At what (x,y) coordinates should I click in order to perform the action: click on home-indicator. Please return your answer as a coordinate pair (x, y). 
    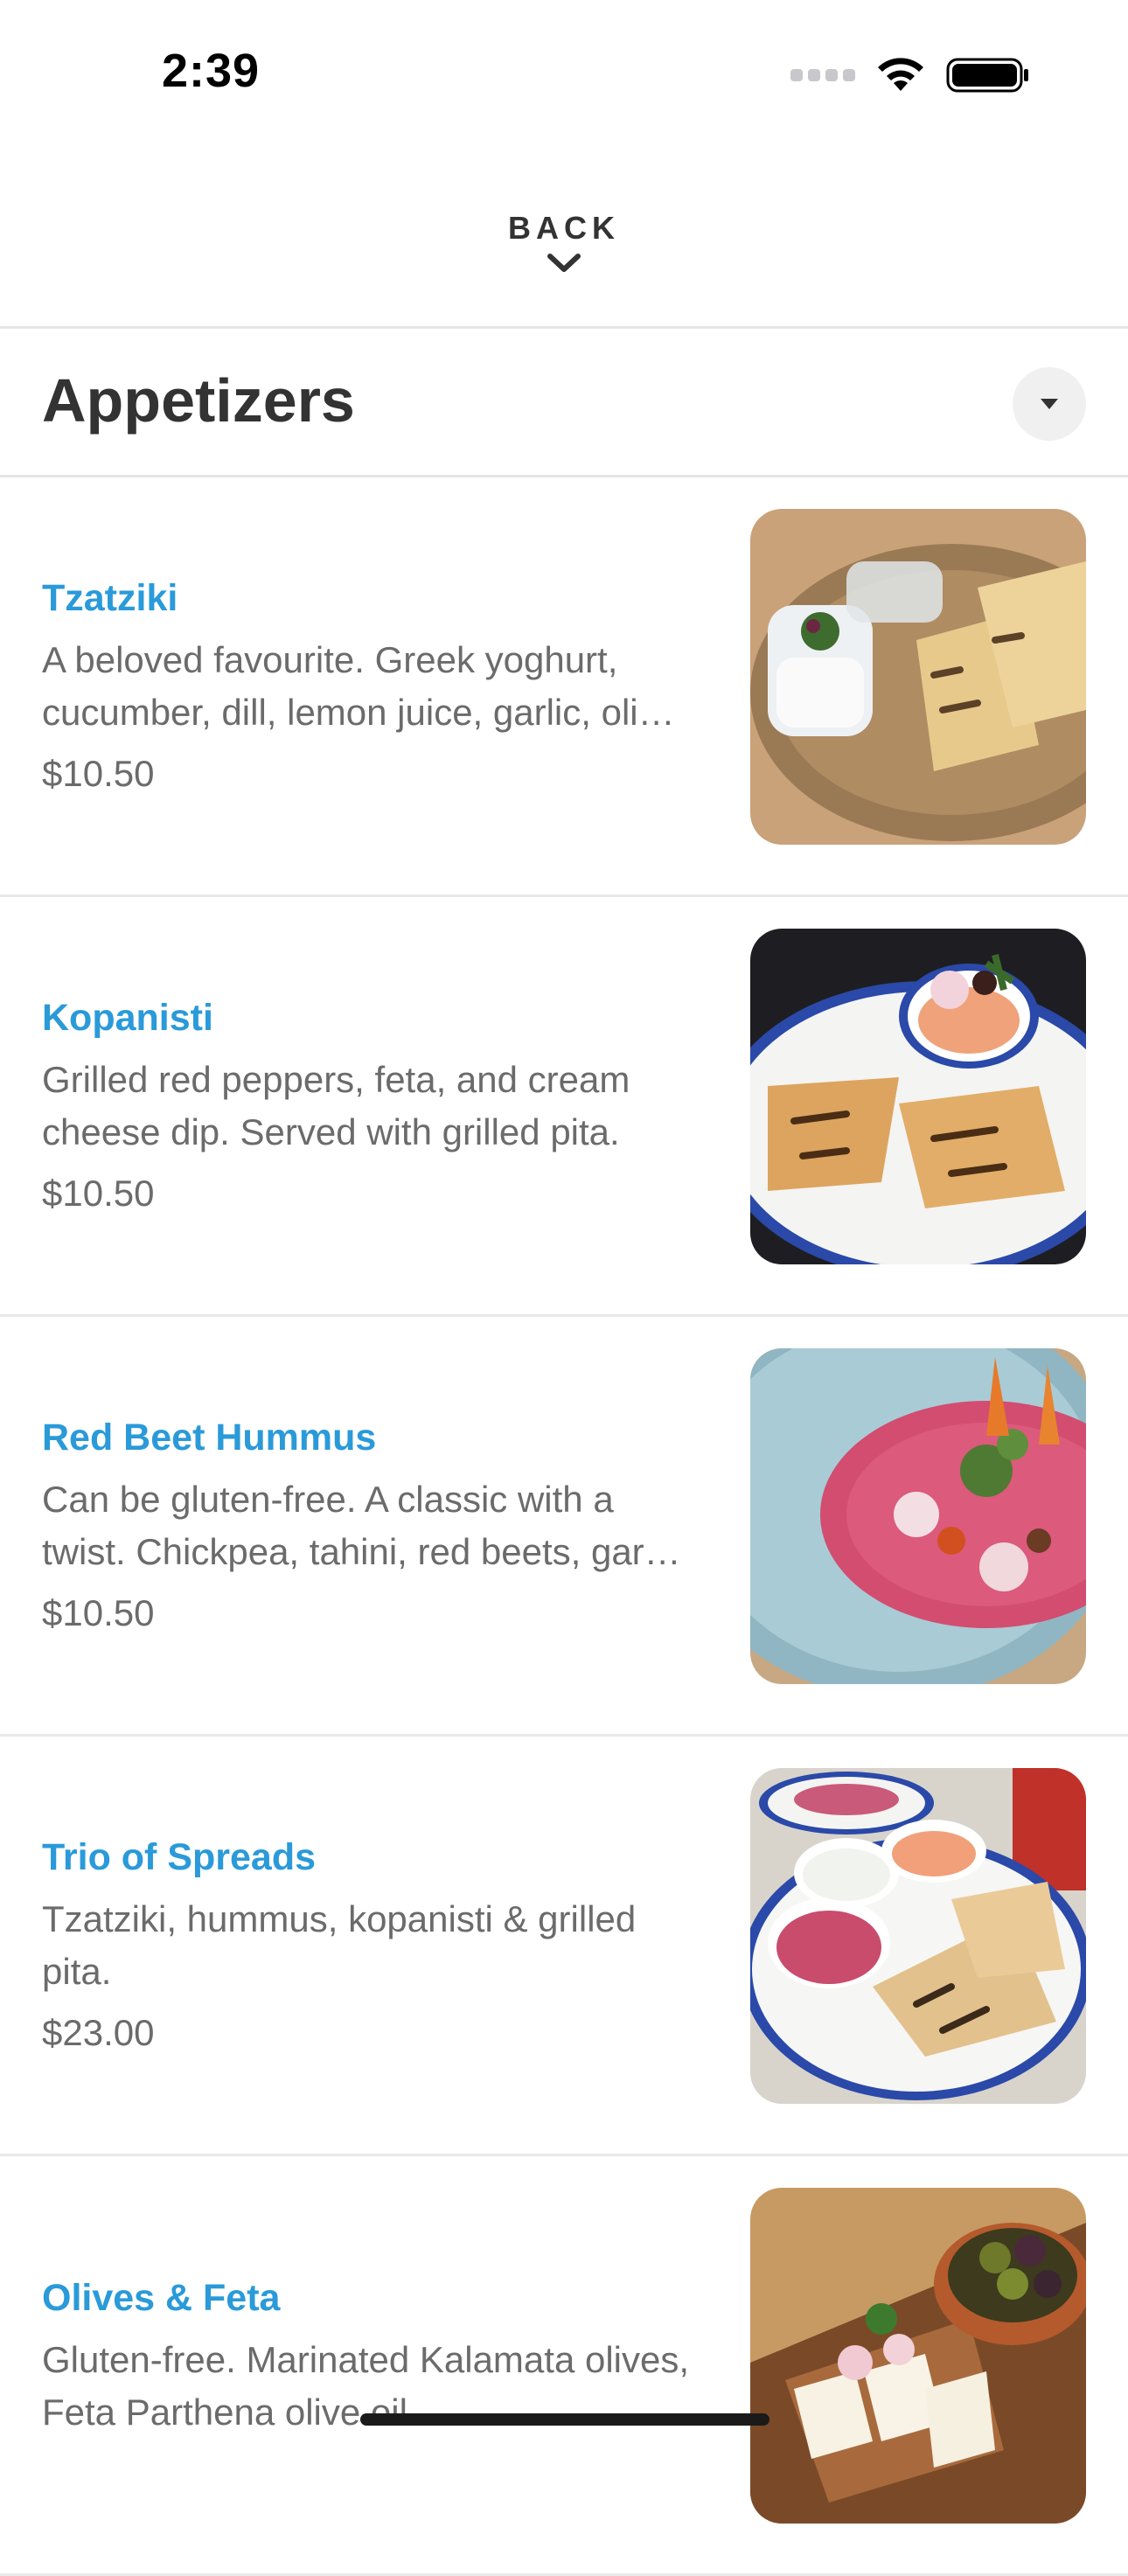
    Looking at the image, I should click on (564, 2419).